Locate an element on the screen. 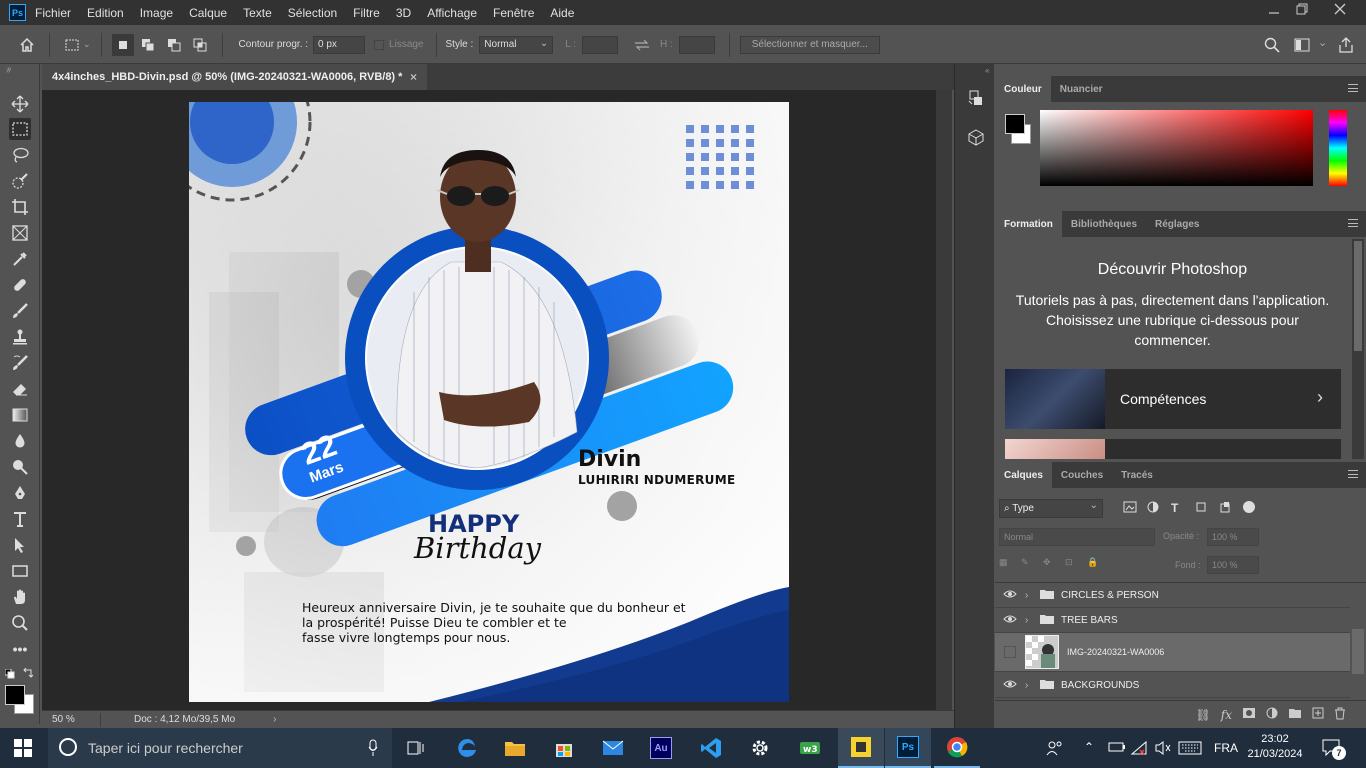 The height and width of the screenshot is (768, 1366). sticky-app-icon is located at coordinates (861, 748).